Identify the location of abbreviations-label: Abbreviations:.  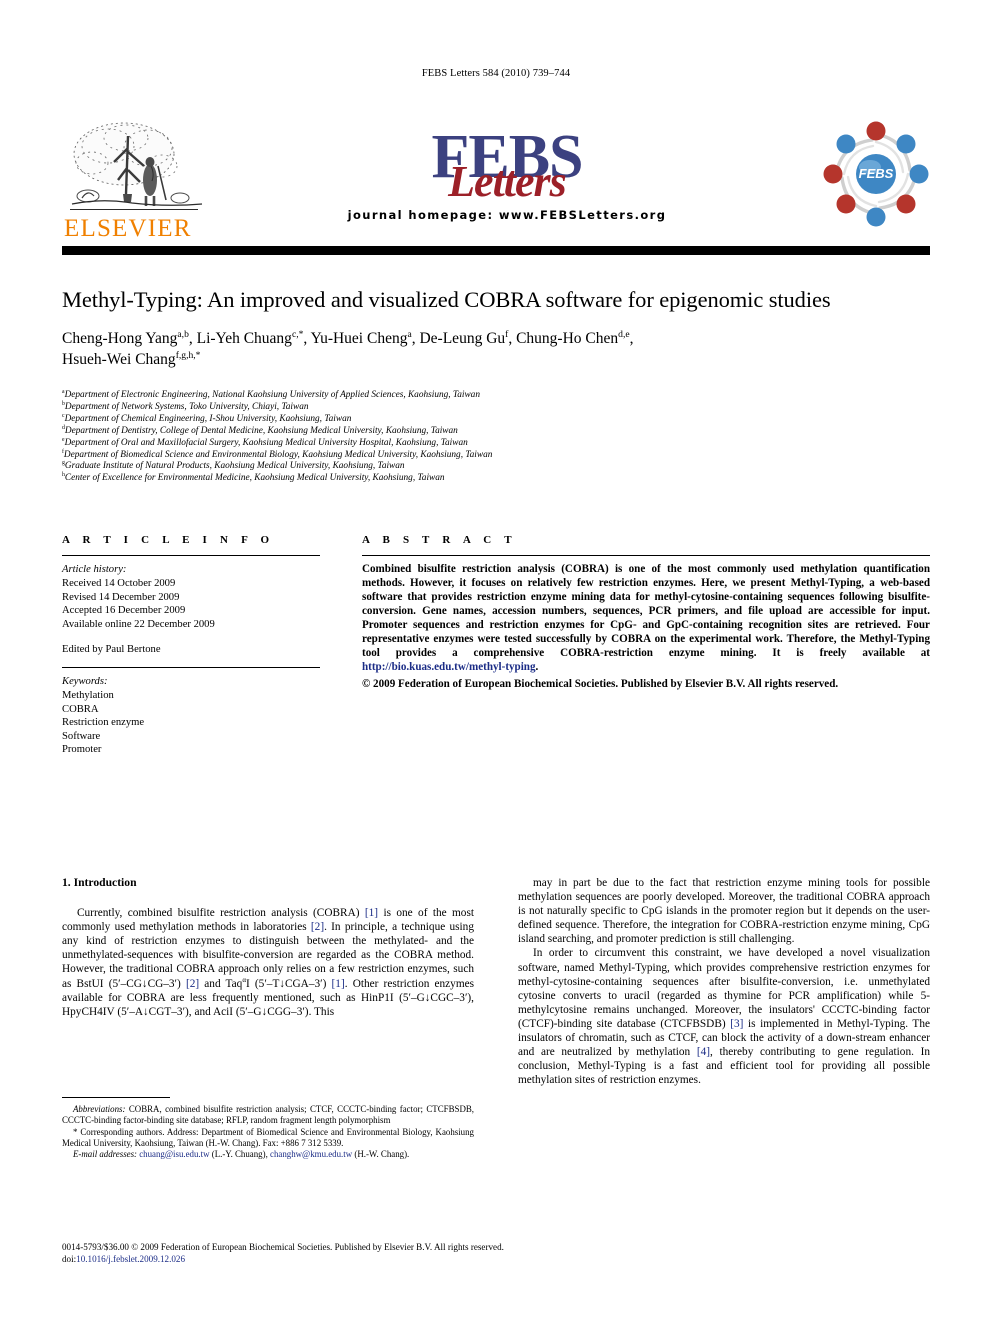
(99, 1109).